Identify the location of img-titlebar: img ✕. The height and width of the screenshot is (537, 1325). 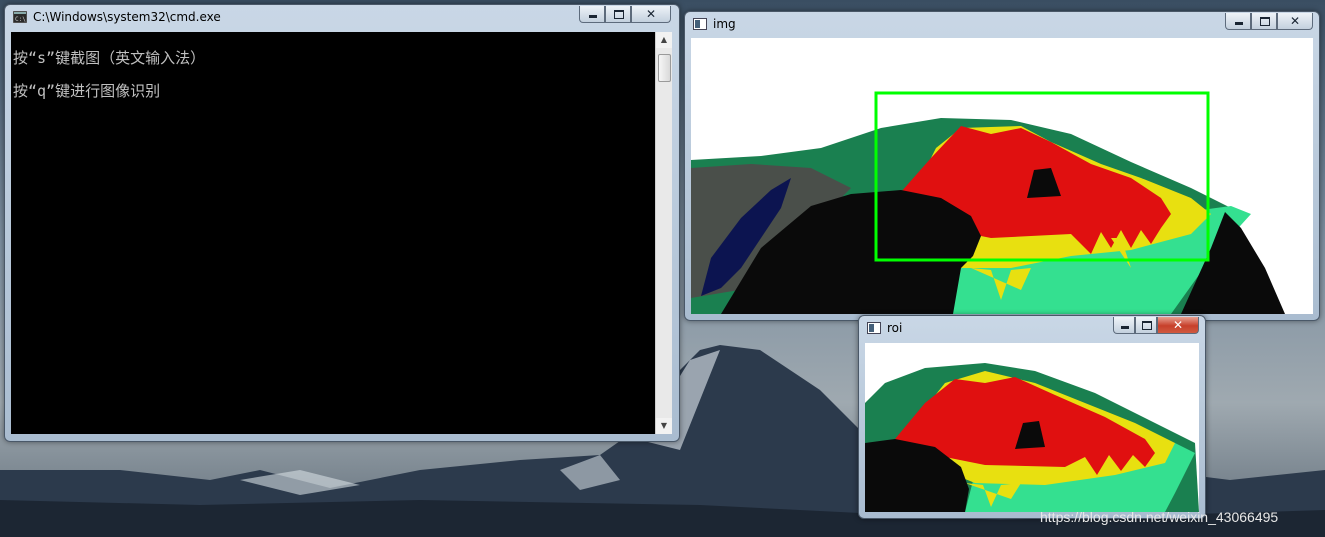
(1002, 25).